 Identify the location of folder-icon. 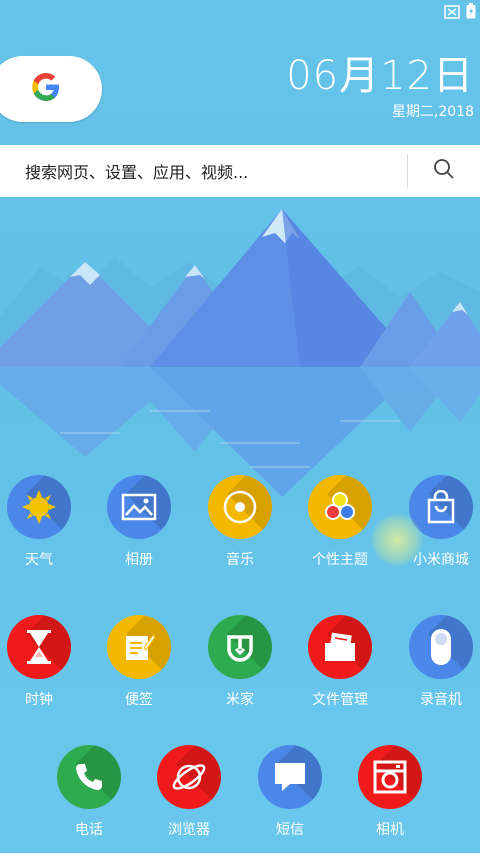
(340, 646).